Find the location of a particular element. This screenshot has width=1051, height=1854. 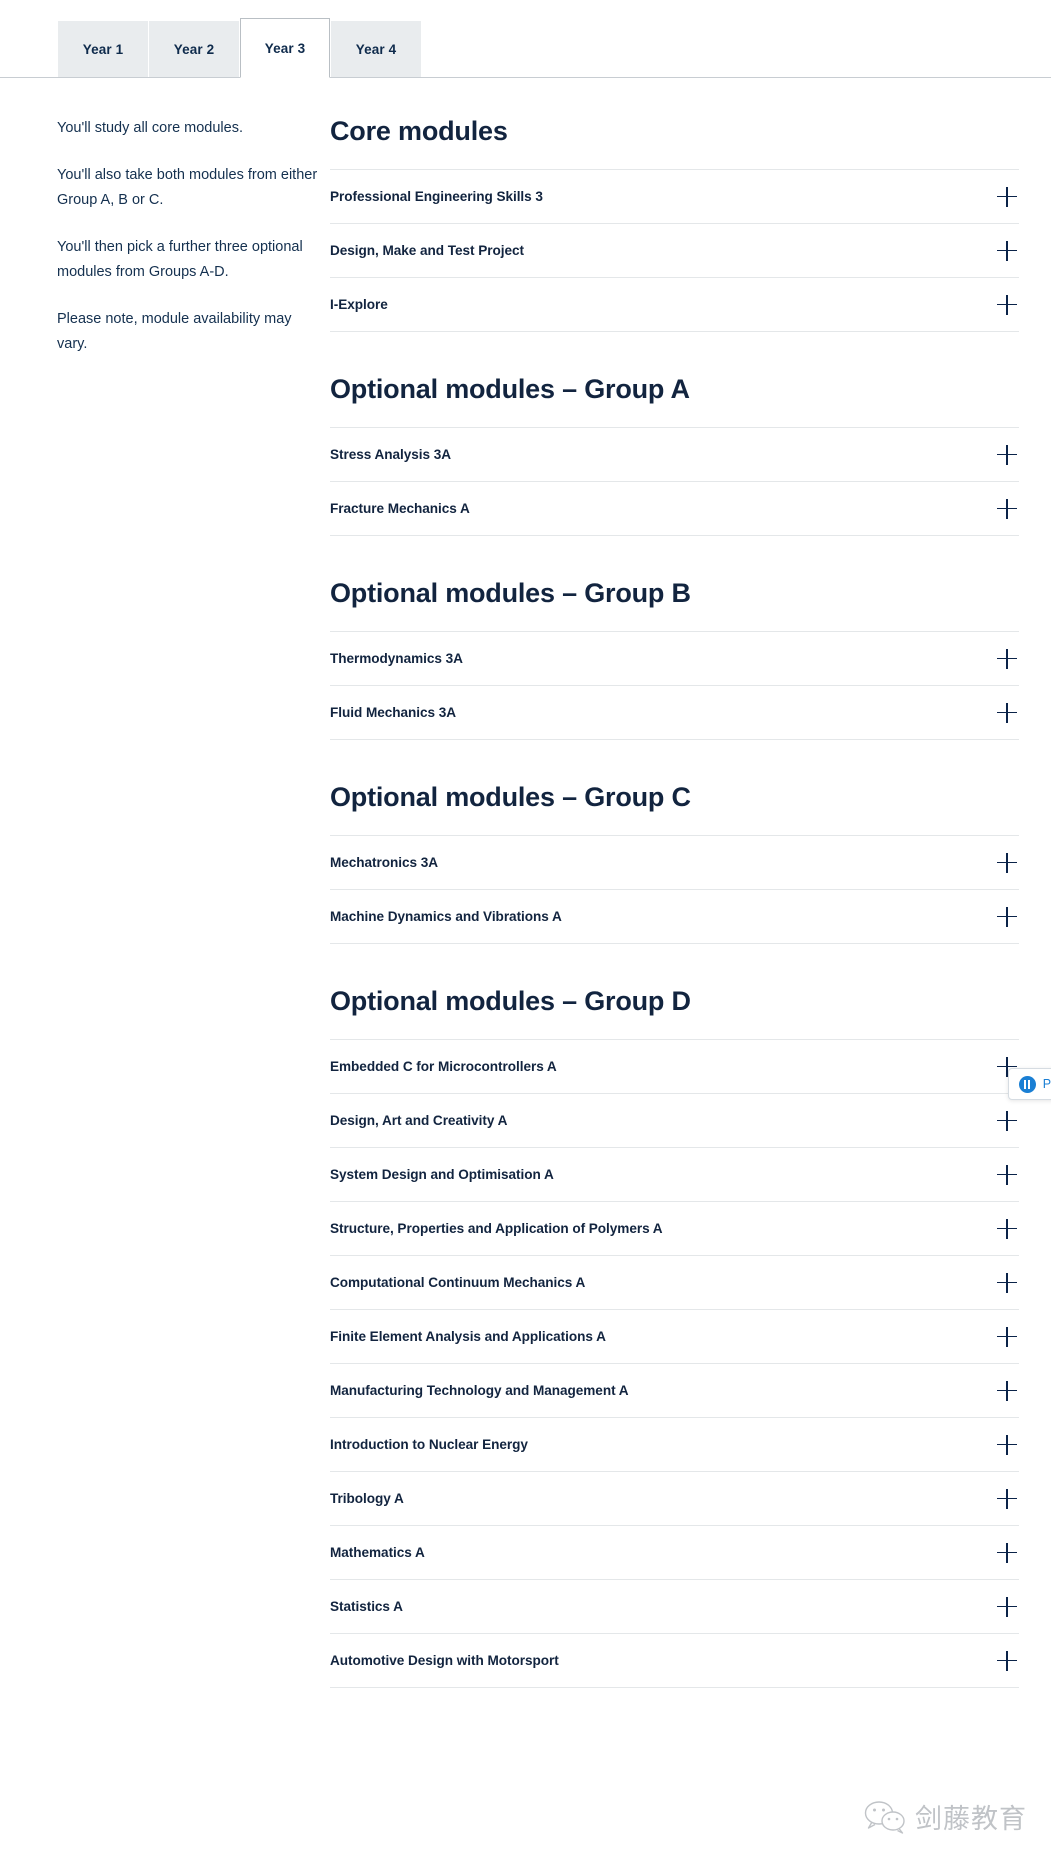

module-title: Statistics A is located at coordinates (366, 1607).